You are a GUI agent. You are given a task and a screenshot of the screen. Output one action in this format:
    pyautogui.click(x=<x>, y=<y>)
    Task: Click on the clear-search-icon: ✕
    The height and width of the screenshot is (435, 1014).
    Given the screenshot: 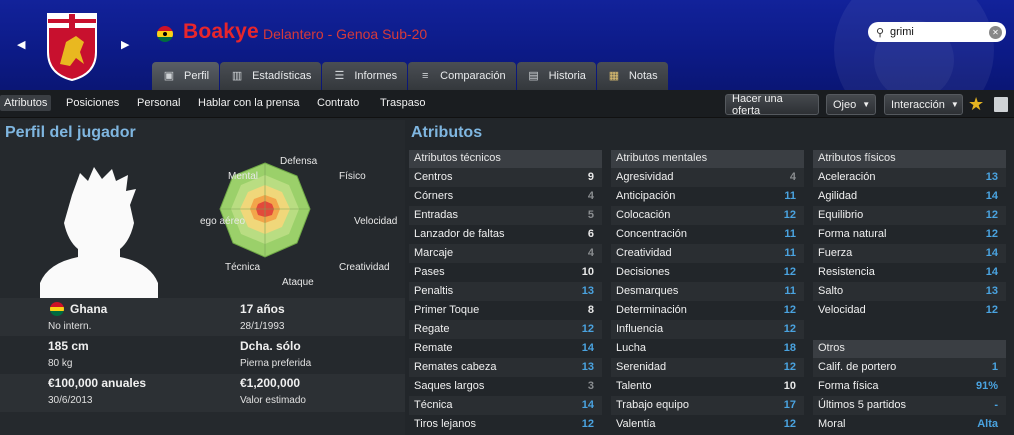 What is the action you would take?
    pyautogui.click(x=995, y=32)
    